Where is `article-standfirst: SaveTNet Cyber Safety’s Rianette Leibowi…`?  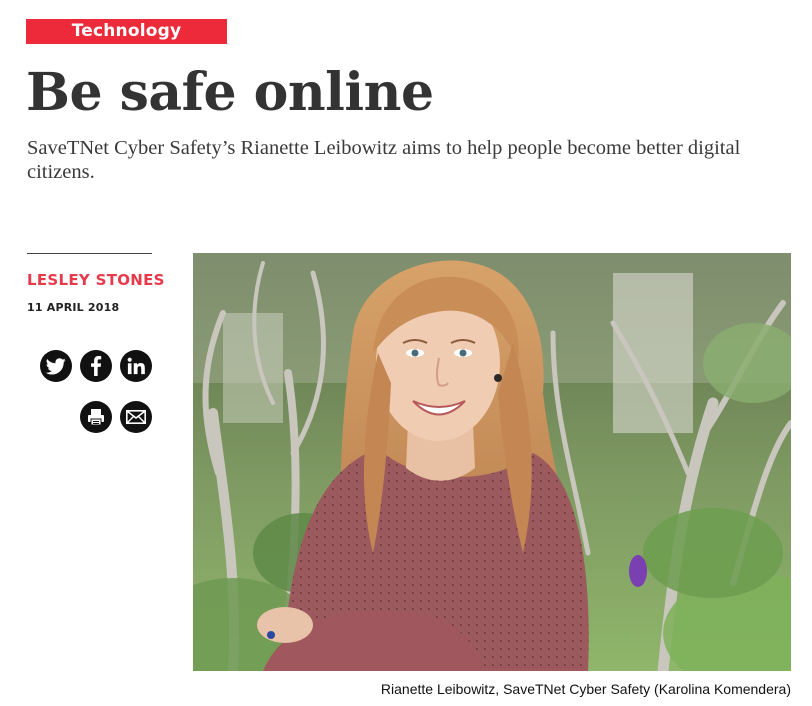 article-standfirst: SaveTNet Cyber Safety’s Rianette Leibowi… is located at coordinates (384, 160).